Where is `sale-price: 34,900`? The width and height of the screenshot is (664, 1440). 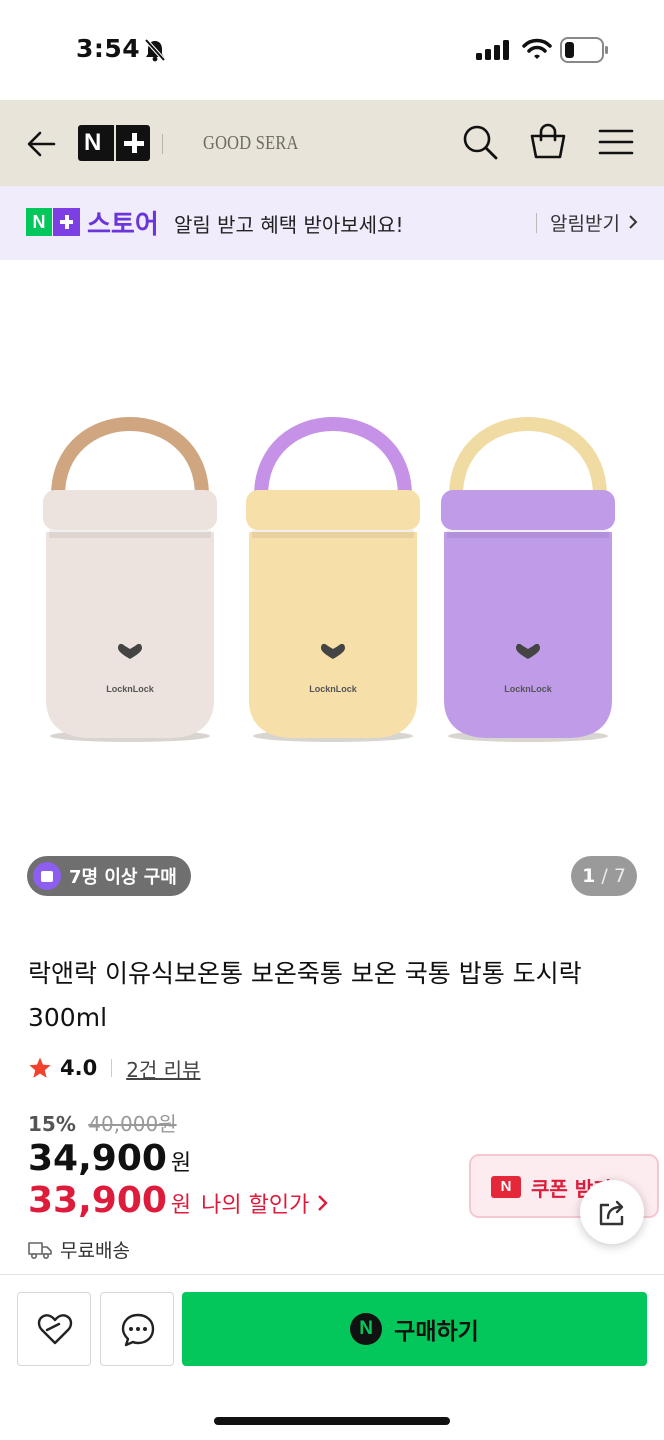
sale-price: 34,900 is located at coordinates (97, 1158).